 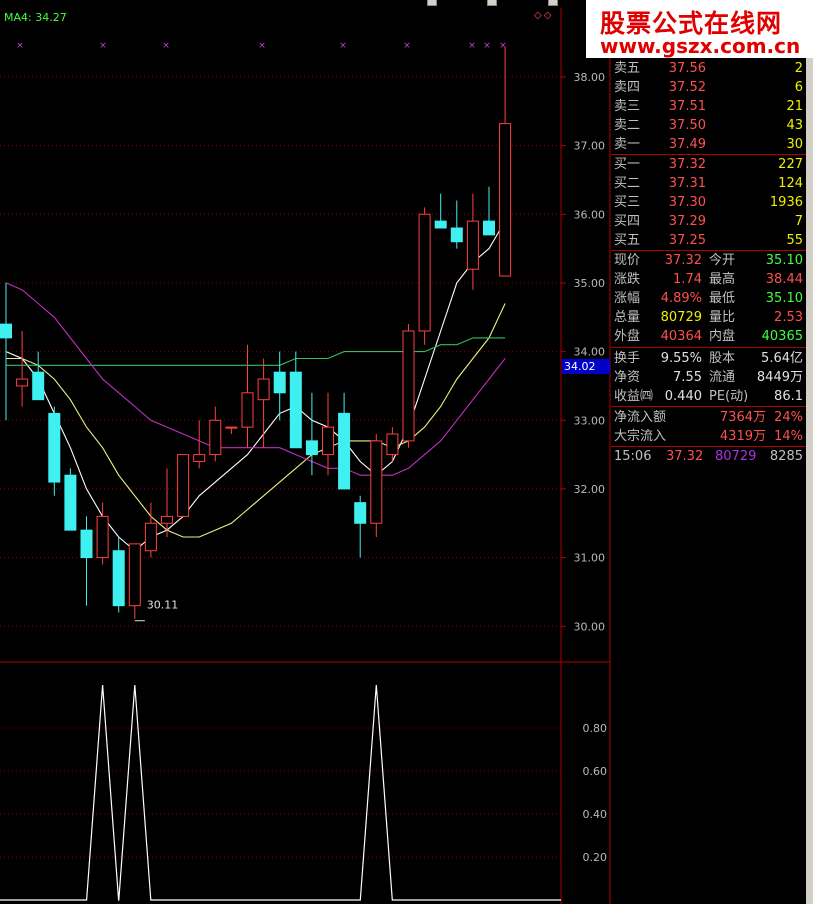 I want to click on ma4-indicator-label: MA4: 34.27, so click(x=35, y=17).